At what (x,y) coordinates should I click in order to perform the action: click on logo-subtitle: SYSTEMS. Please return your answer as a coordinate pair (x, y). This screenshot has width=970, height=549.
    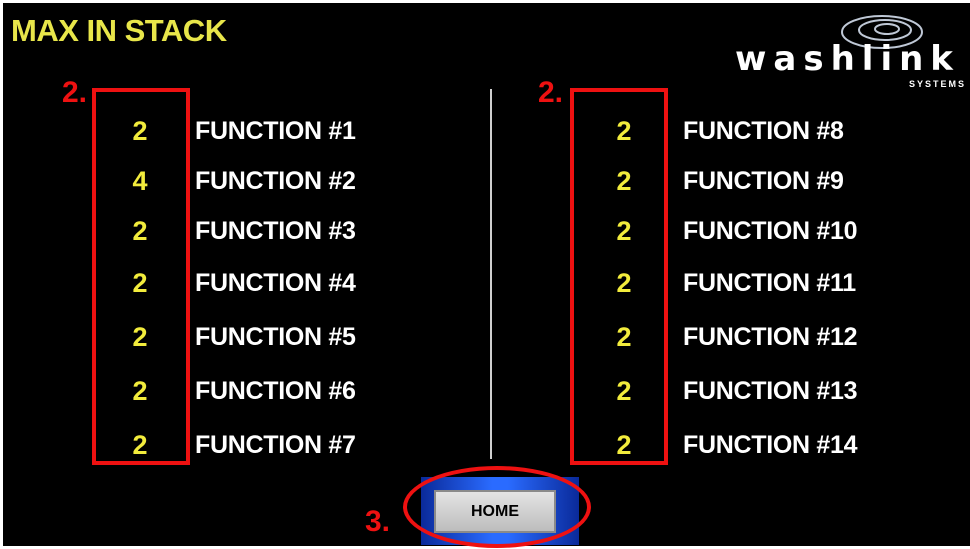
    Looking at the image, I should click on (938, 84).